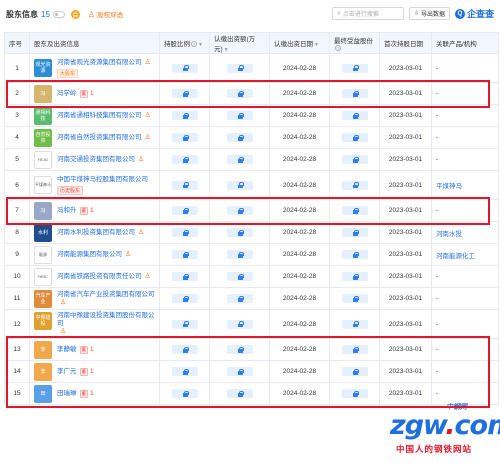 This screenshot has width=500, height=463. What do you see at coordinates (299, 43) in the screenshot?
I see `col-header-subscribe-date: 认缴出资日期▼` at bounding box center [299, 43].